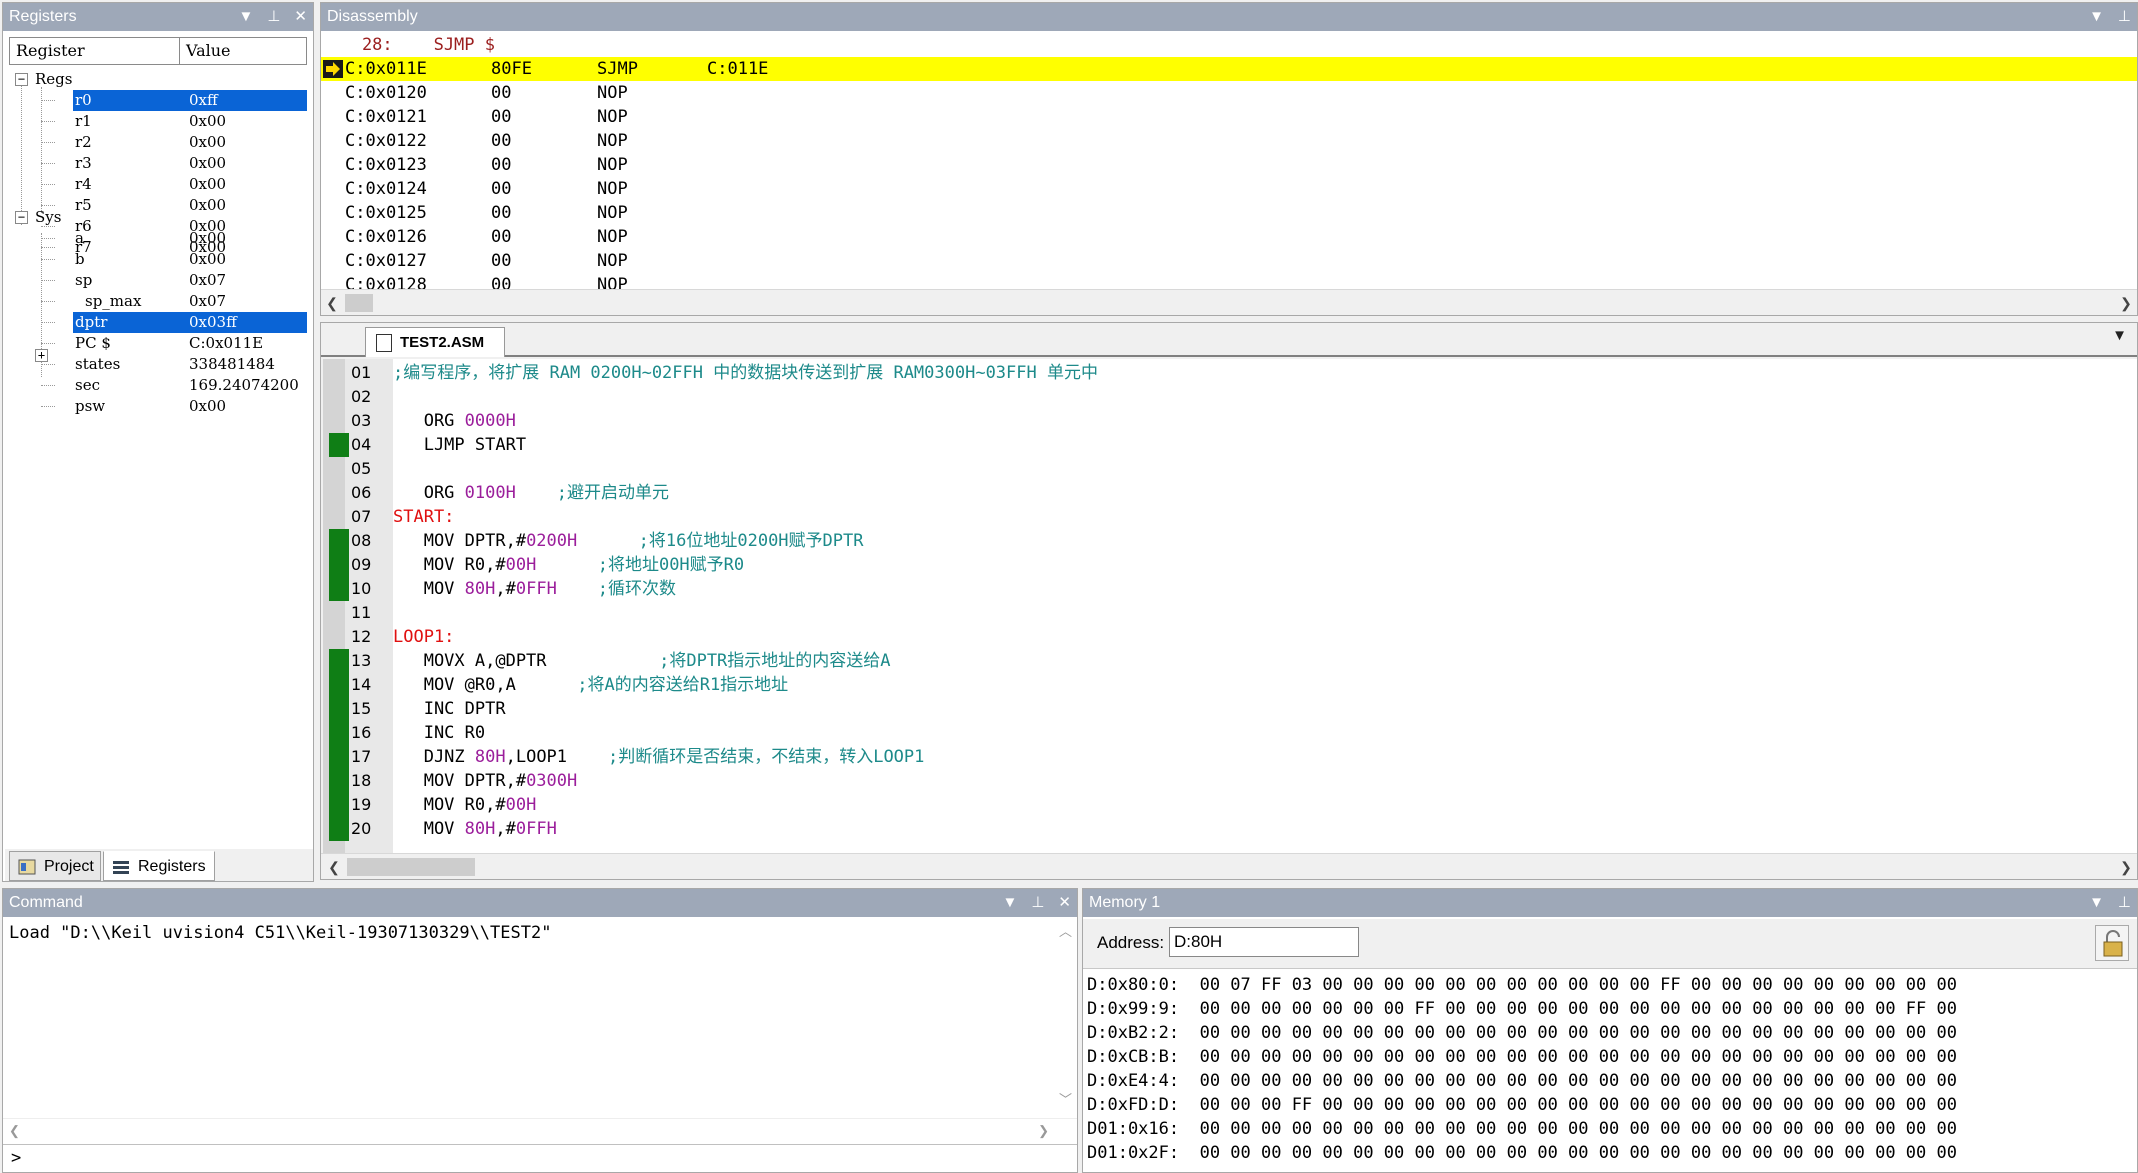  Describe the element at coordinates (1229, 213) in the screenshot. I see `disassembly-row: C:0x0125 00 NOP` at that location.